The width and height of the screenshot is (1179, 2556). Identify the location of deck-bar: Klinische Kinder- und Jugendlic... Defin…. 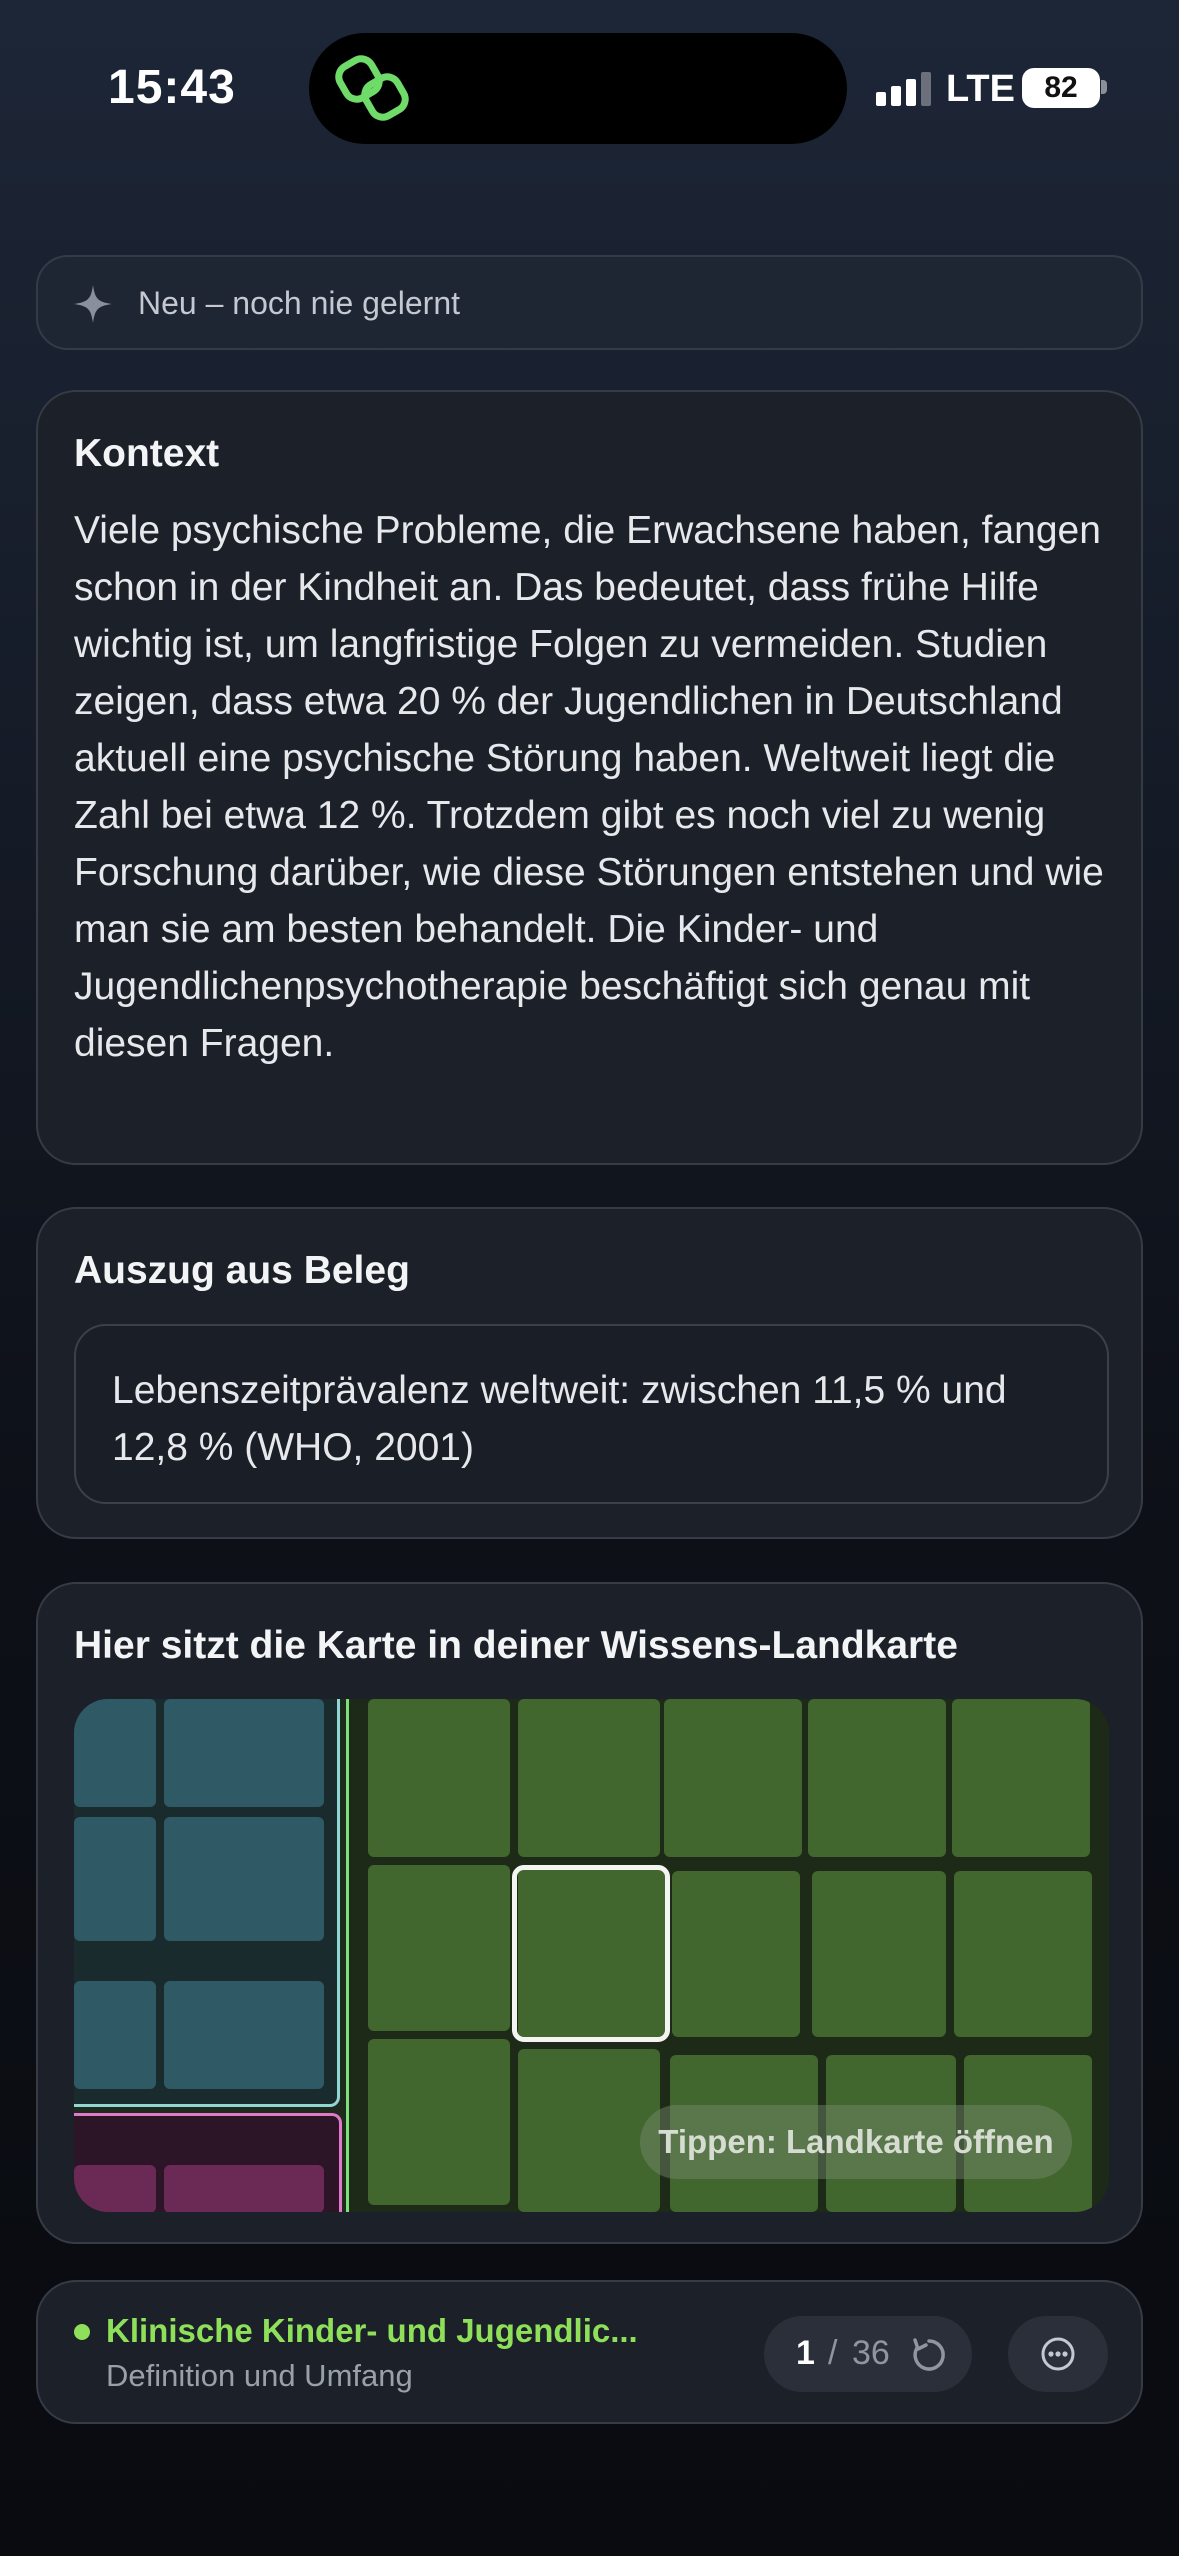
(589, 2352).